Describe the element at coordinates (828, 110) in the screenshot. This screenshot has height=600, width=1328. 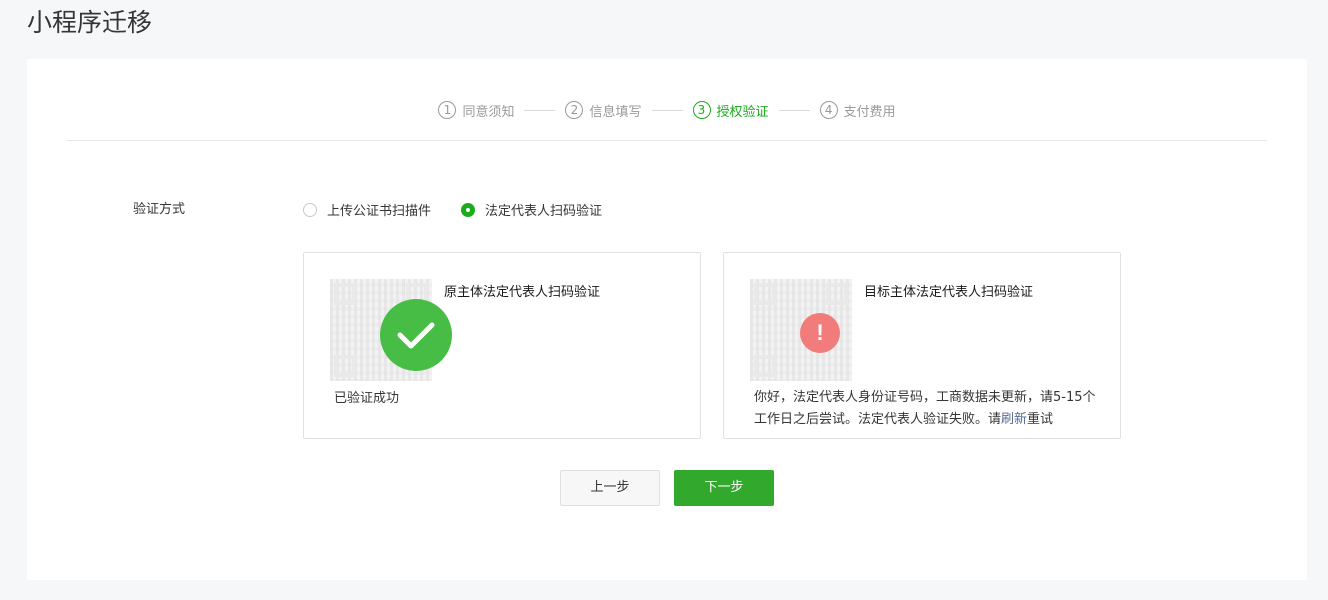
I see `step-number-4: 4` at that location.